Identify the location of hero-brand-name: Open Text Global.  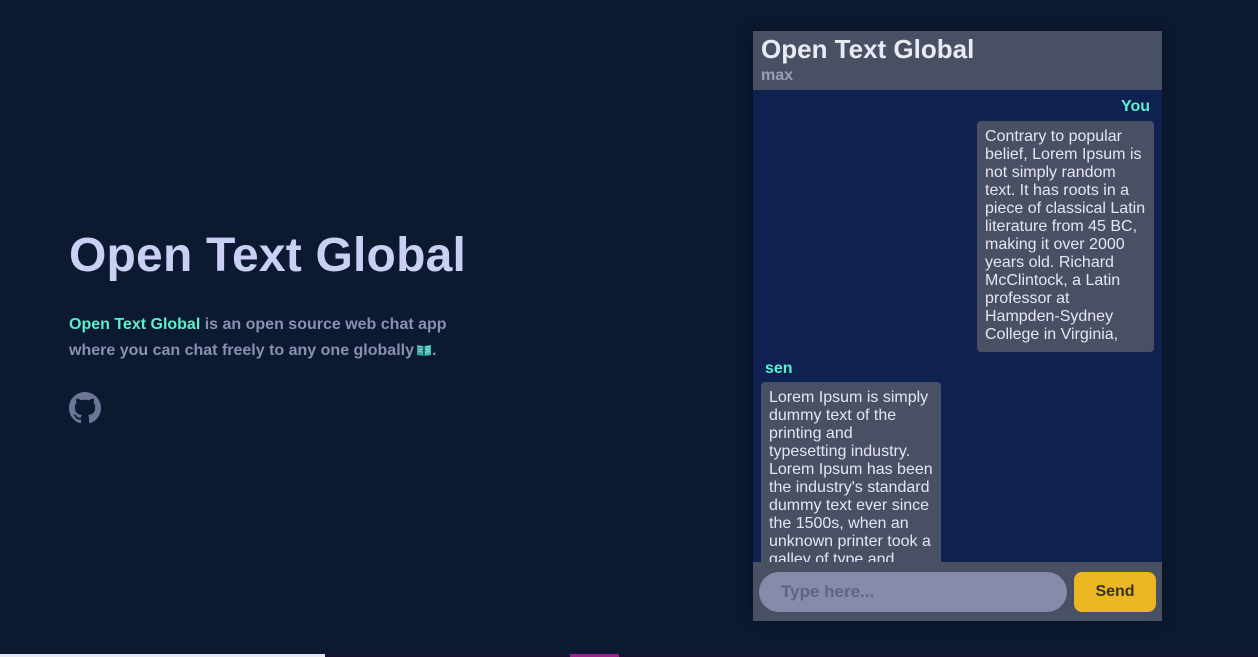
(135, 324).